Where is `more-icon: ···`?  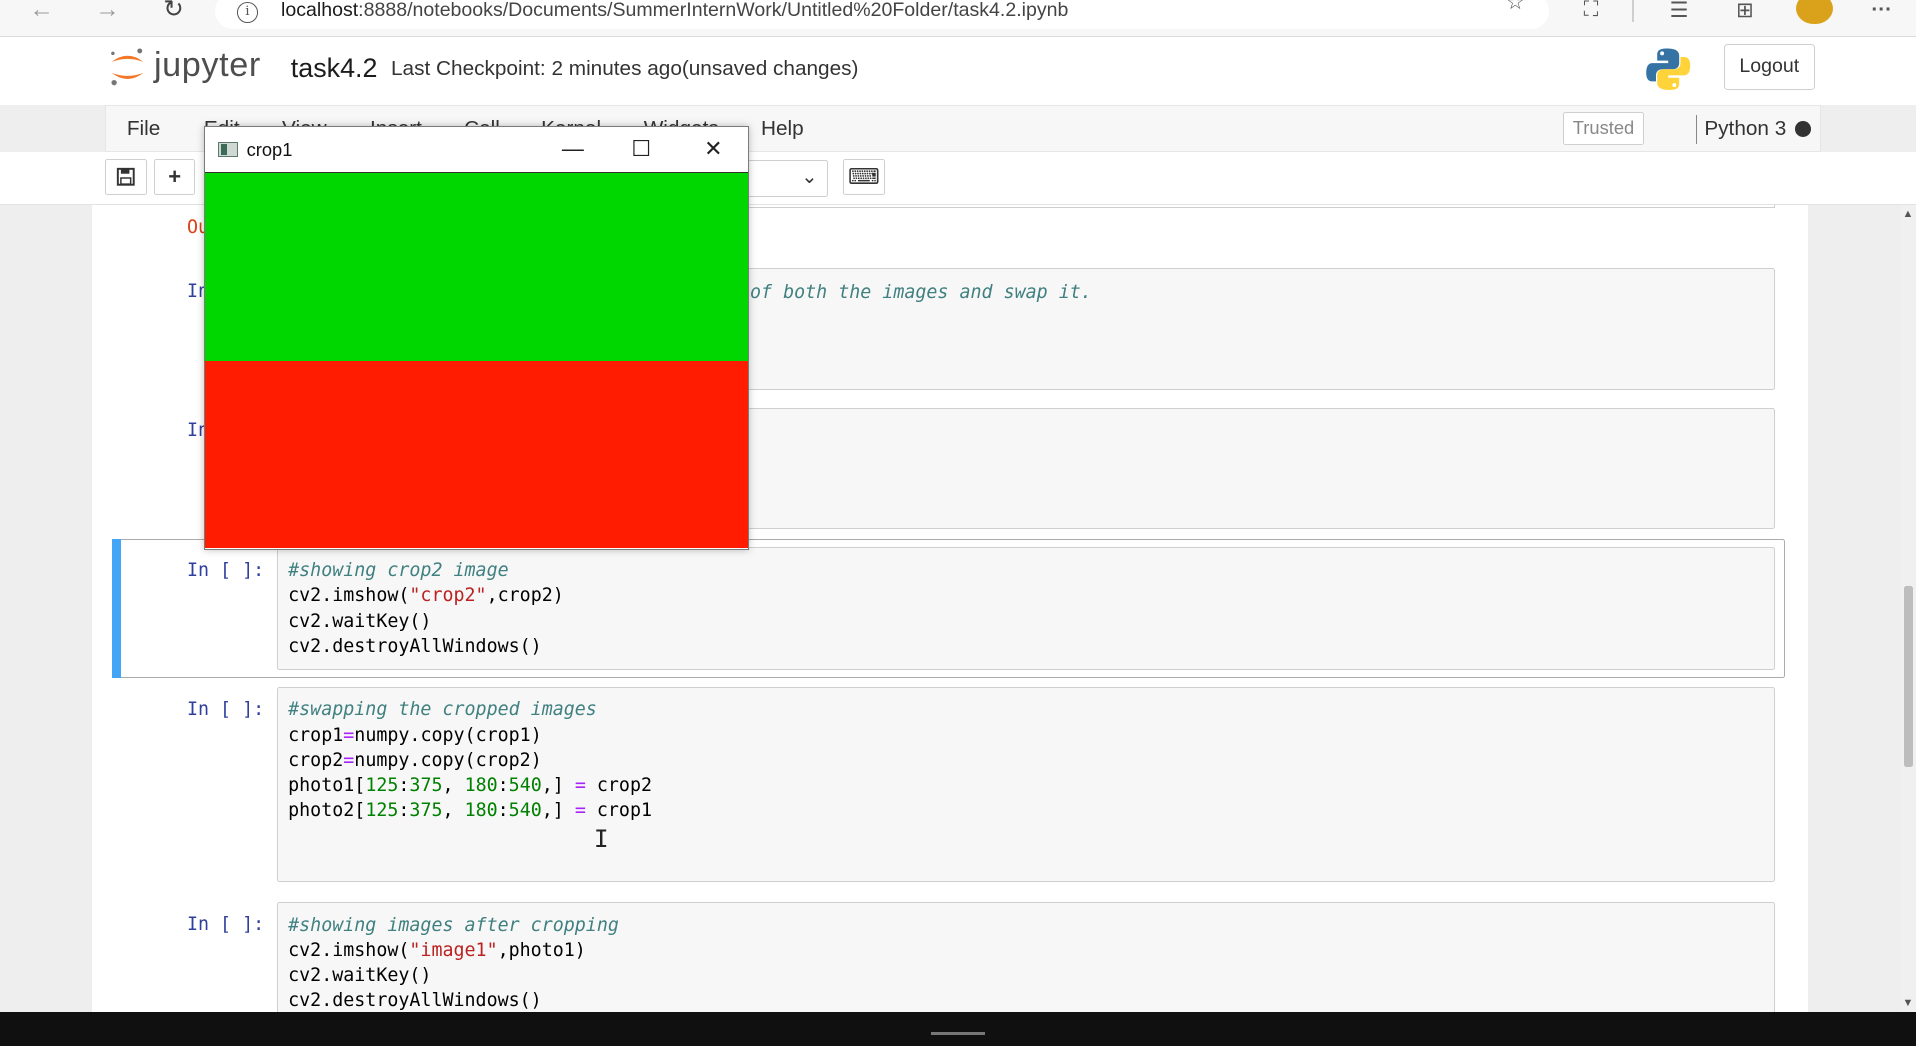 more-icon: ··· is located at coordinates (1881, 12).